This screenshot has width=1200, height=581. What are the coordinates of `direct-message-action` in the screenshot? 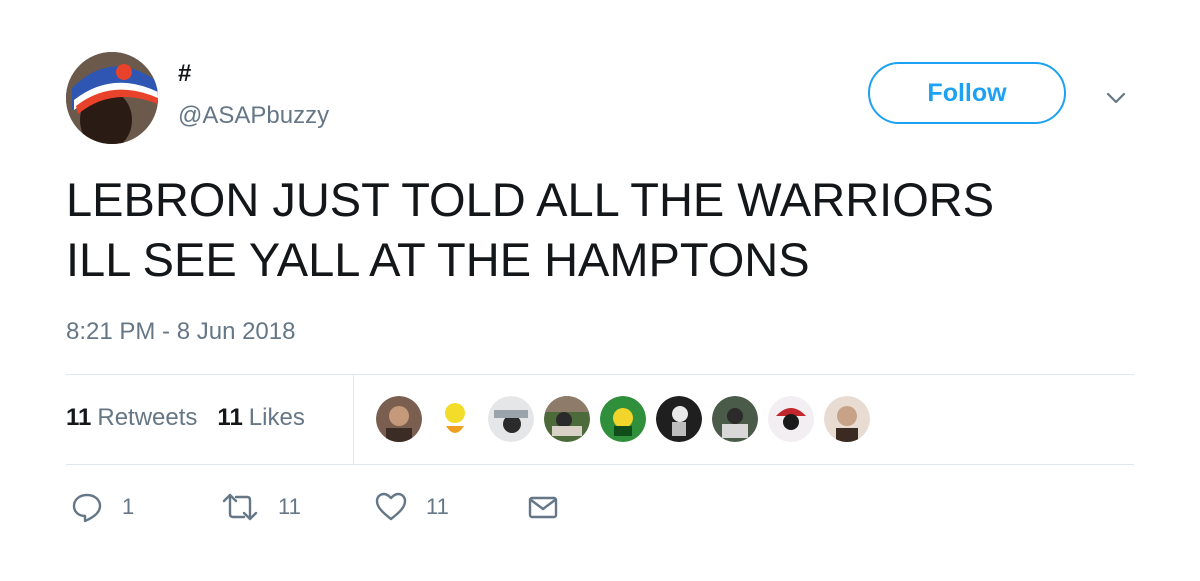 It's located at (543, 507).